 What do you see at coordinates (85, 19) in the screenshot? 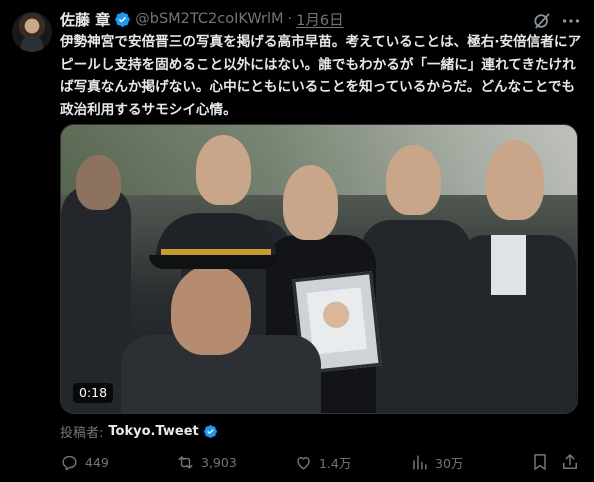
I see `author-name: 佐藤 章` at bounding box center [85, 19].